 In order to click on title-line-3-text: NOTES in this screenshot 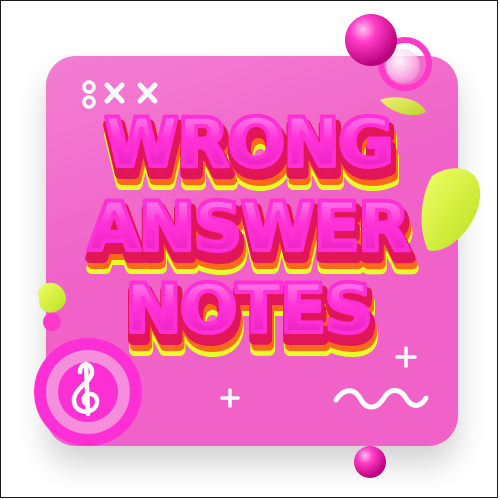, I will do `click(248, 309)`.